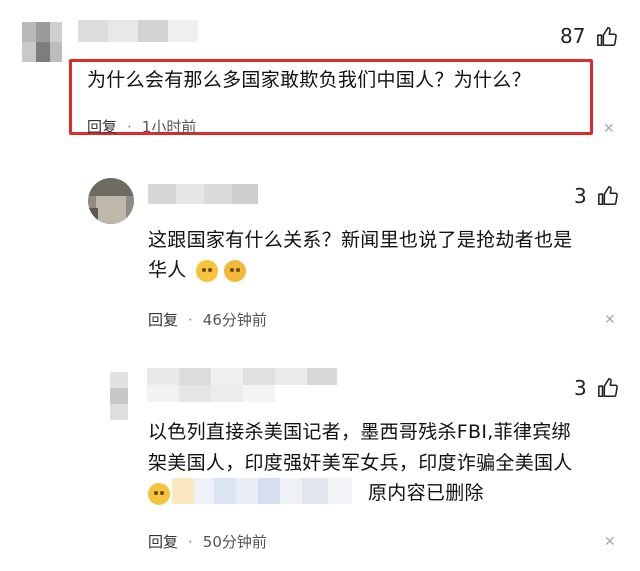  I want to click on blurred-content, so click(262, 491).